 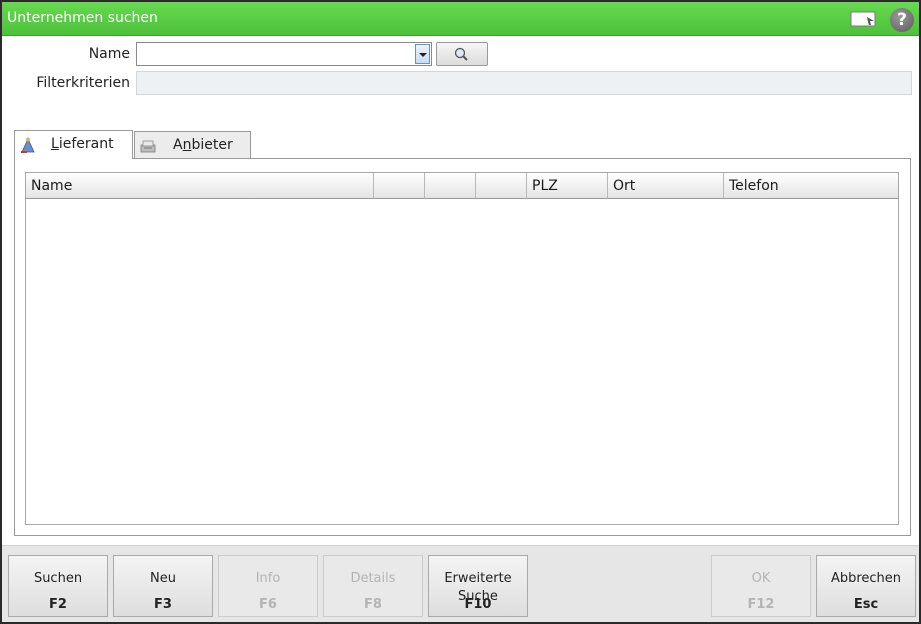 I want to click on window-title: Unternehmen suchen, so click(x=82, y=18).